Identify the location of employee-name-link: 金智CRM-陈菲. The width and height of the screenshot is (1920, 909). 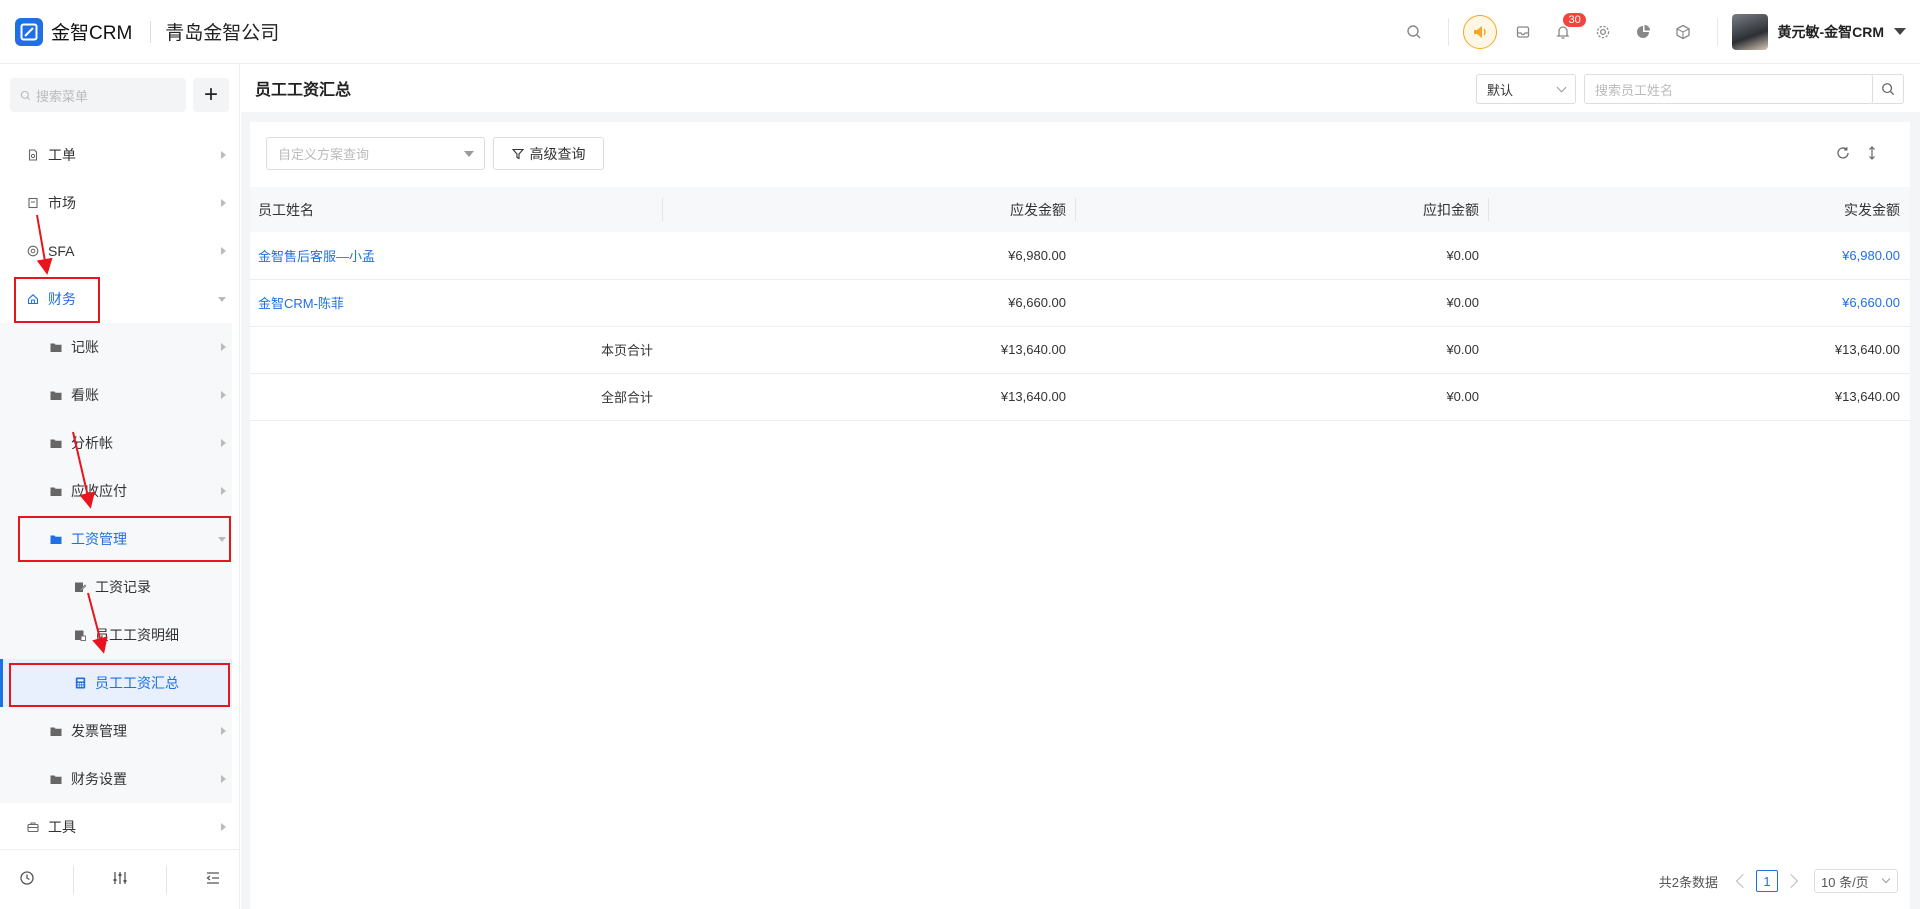
(301, 303).